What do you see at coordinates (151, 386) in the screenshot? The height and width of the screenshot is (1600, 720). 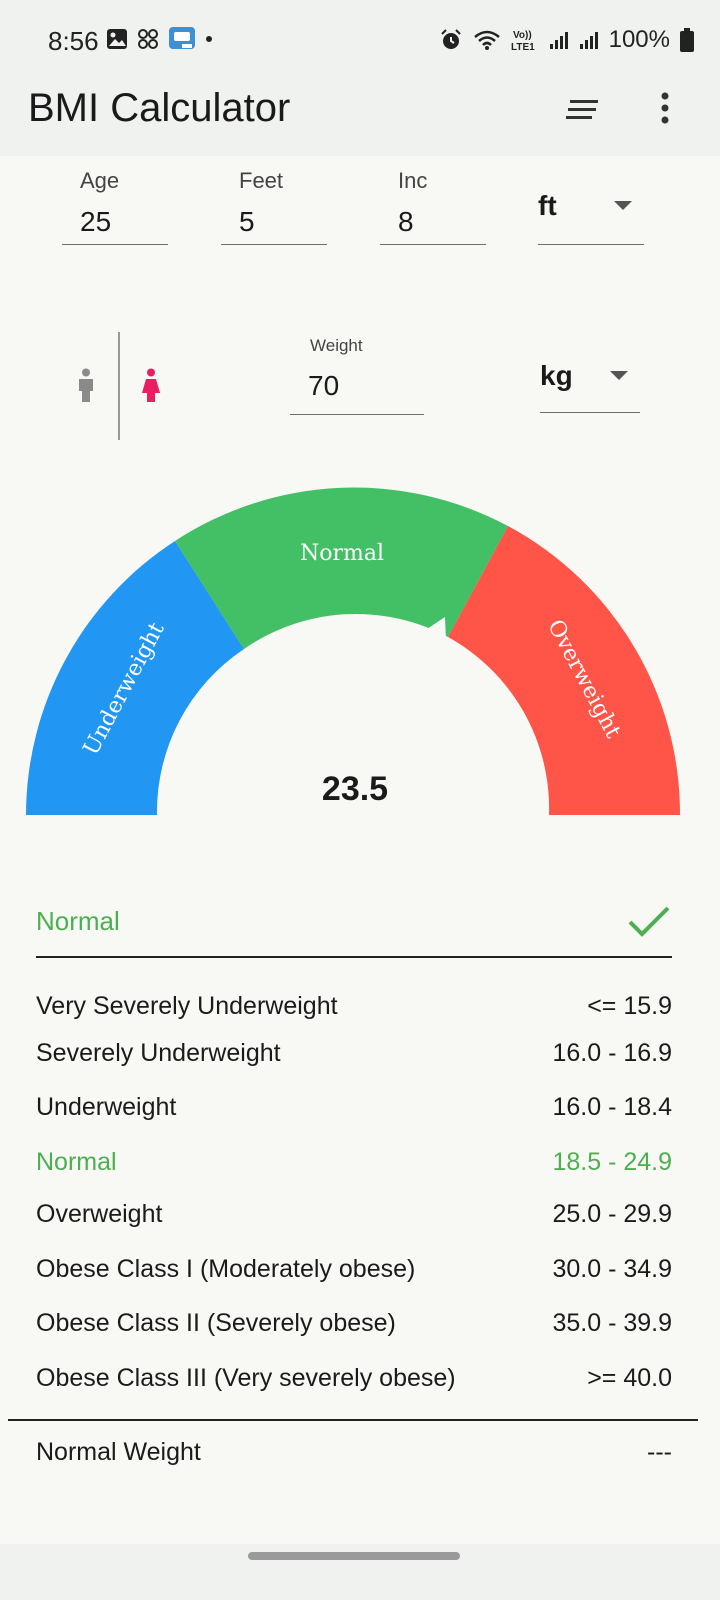 I see `female-icon` at bounding box center [151, 386].